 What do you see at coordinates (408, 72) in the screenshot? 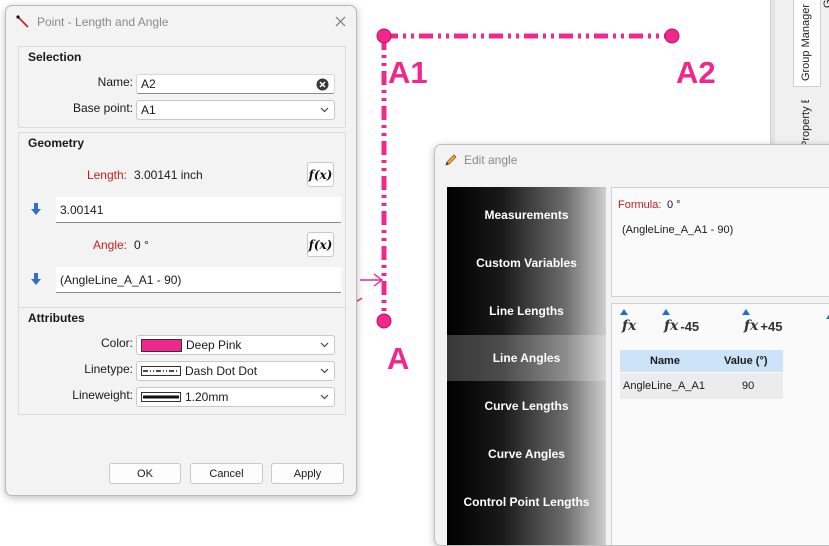
I see `point-label-a1: A1` at bounding box center [408, 72].